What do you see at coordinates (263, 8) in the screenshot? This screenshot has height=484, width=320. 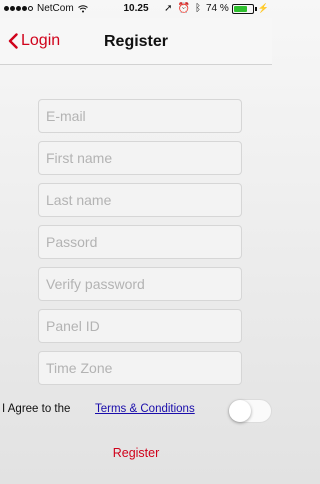 I see `charging-bolt-icon: ⚡` at bounding box center [263, 8].